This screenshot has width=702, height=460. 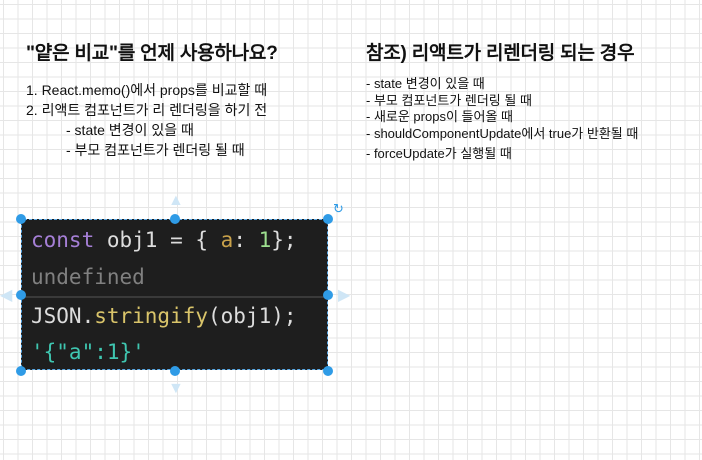 I want to click on resize-handle-nw, so click(x=21, y=219).